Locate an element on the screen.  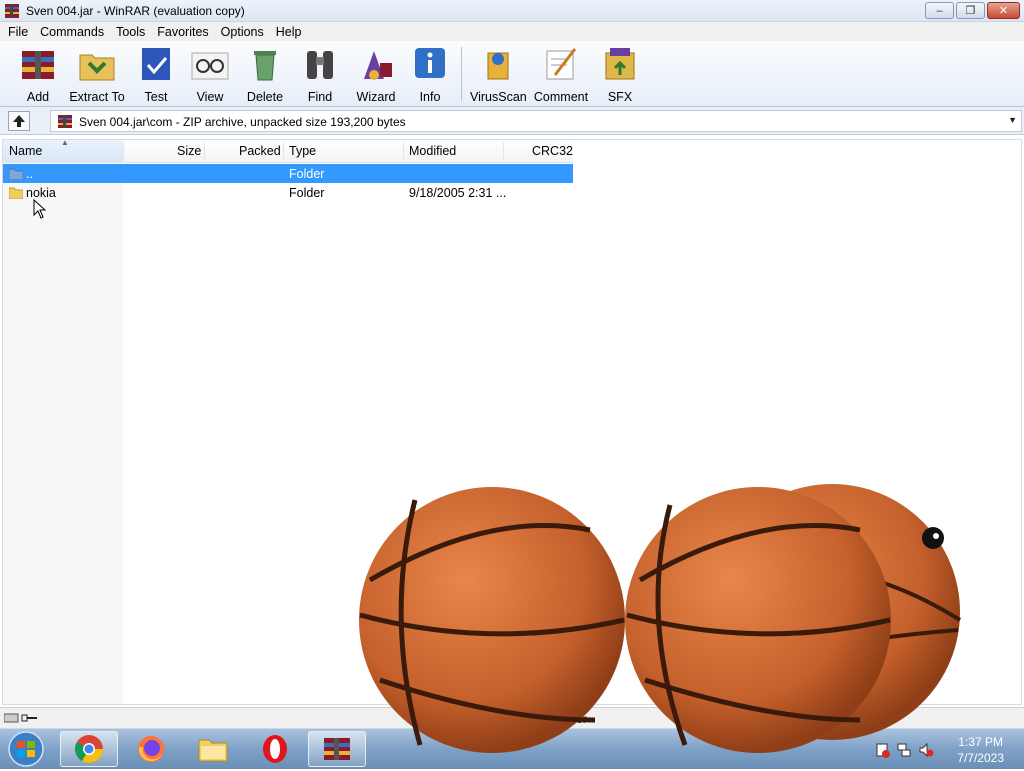
opera-icon is located at coordinates (275, 749).